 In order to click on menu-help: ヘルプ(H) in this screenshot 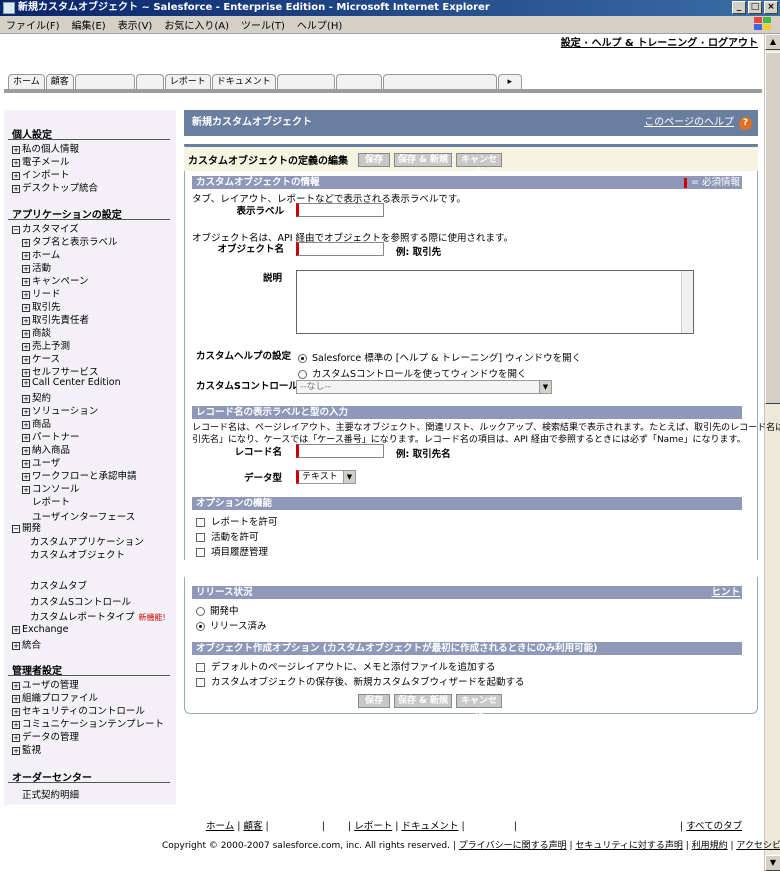, I will do `click(319, 24)`.